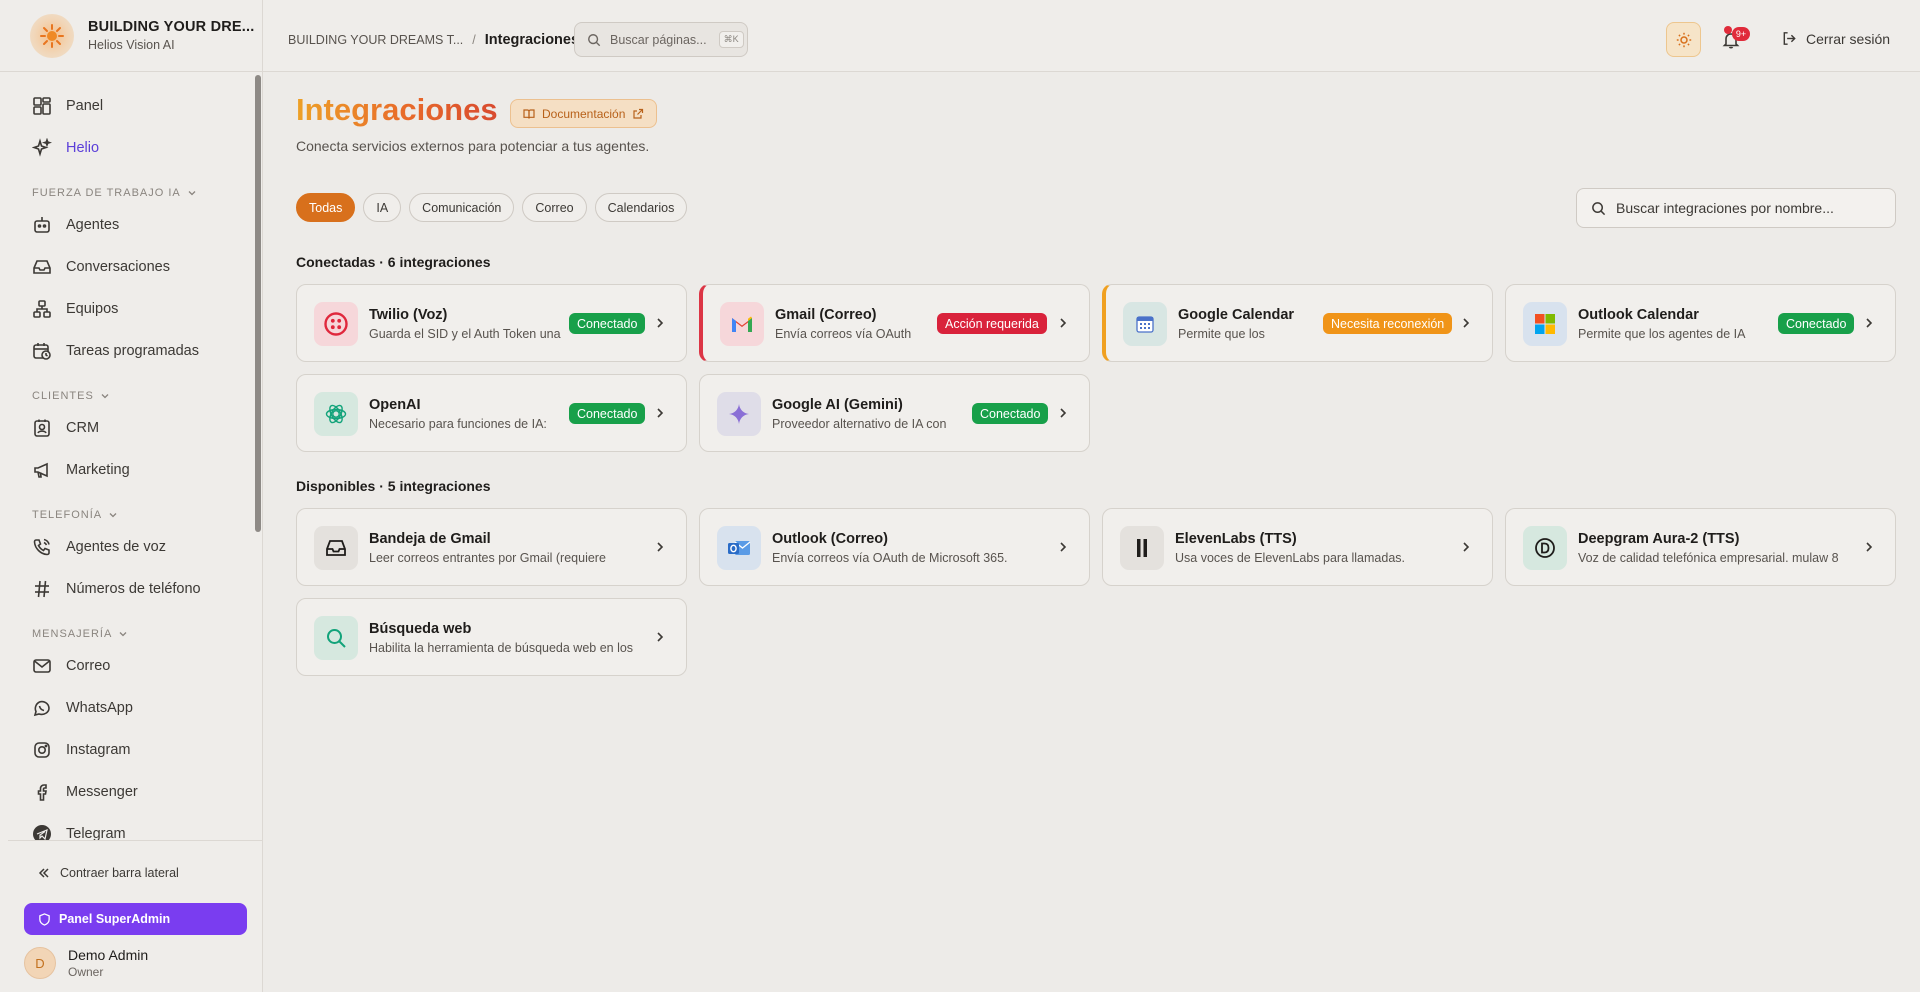 This screenshot has width=1920, height=992. I want to click on sidebar-item-telegram: Telegram, so click(79, 832).